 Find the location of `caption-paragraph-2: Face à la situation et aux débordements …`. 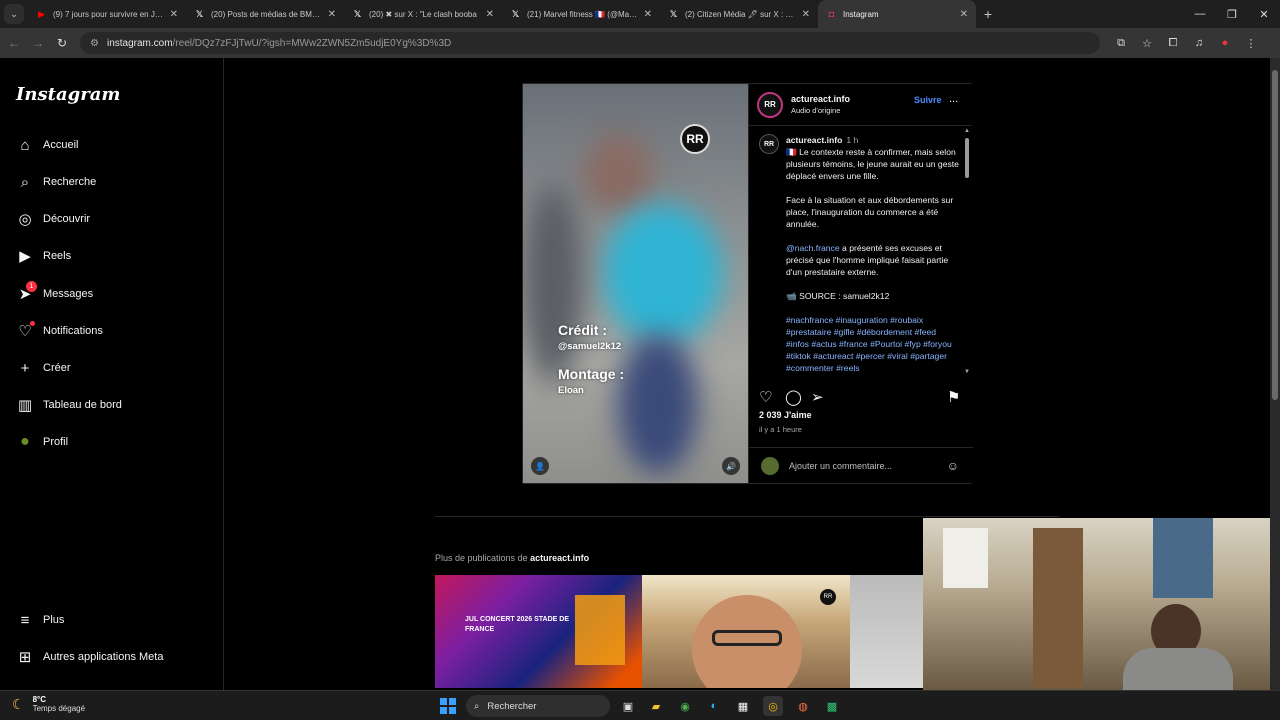

caption-paragraph-2: Face à la situation et aux débordements … is located at coordinates (870, 212).